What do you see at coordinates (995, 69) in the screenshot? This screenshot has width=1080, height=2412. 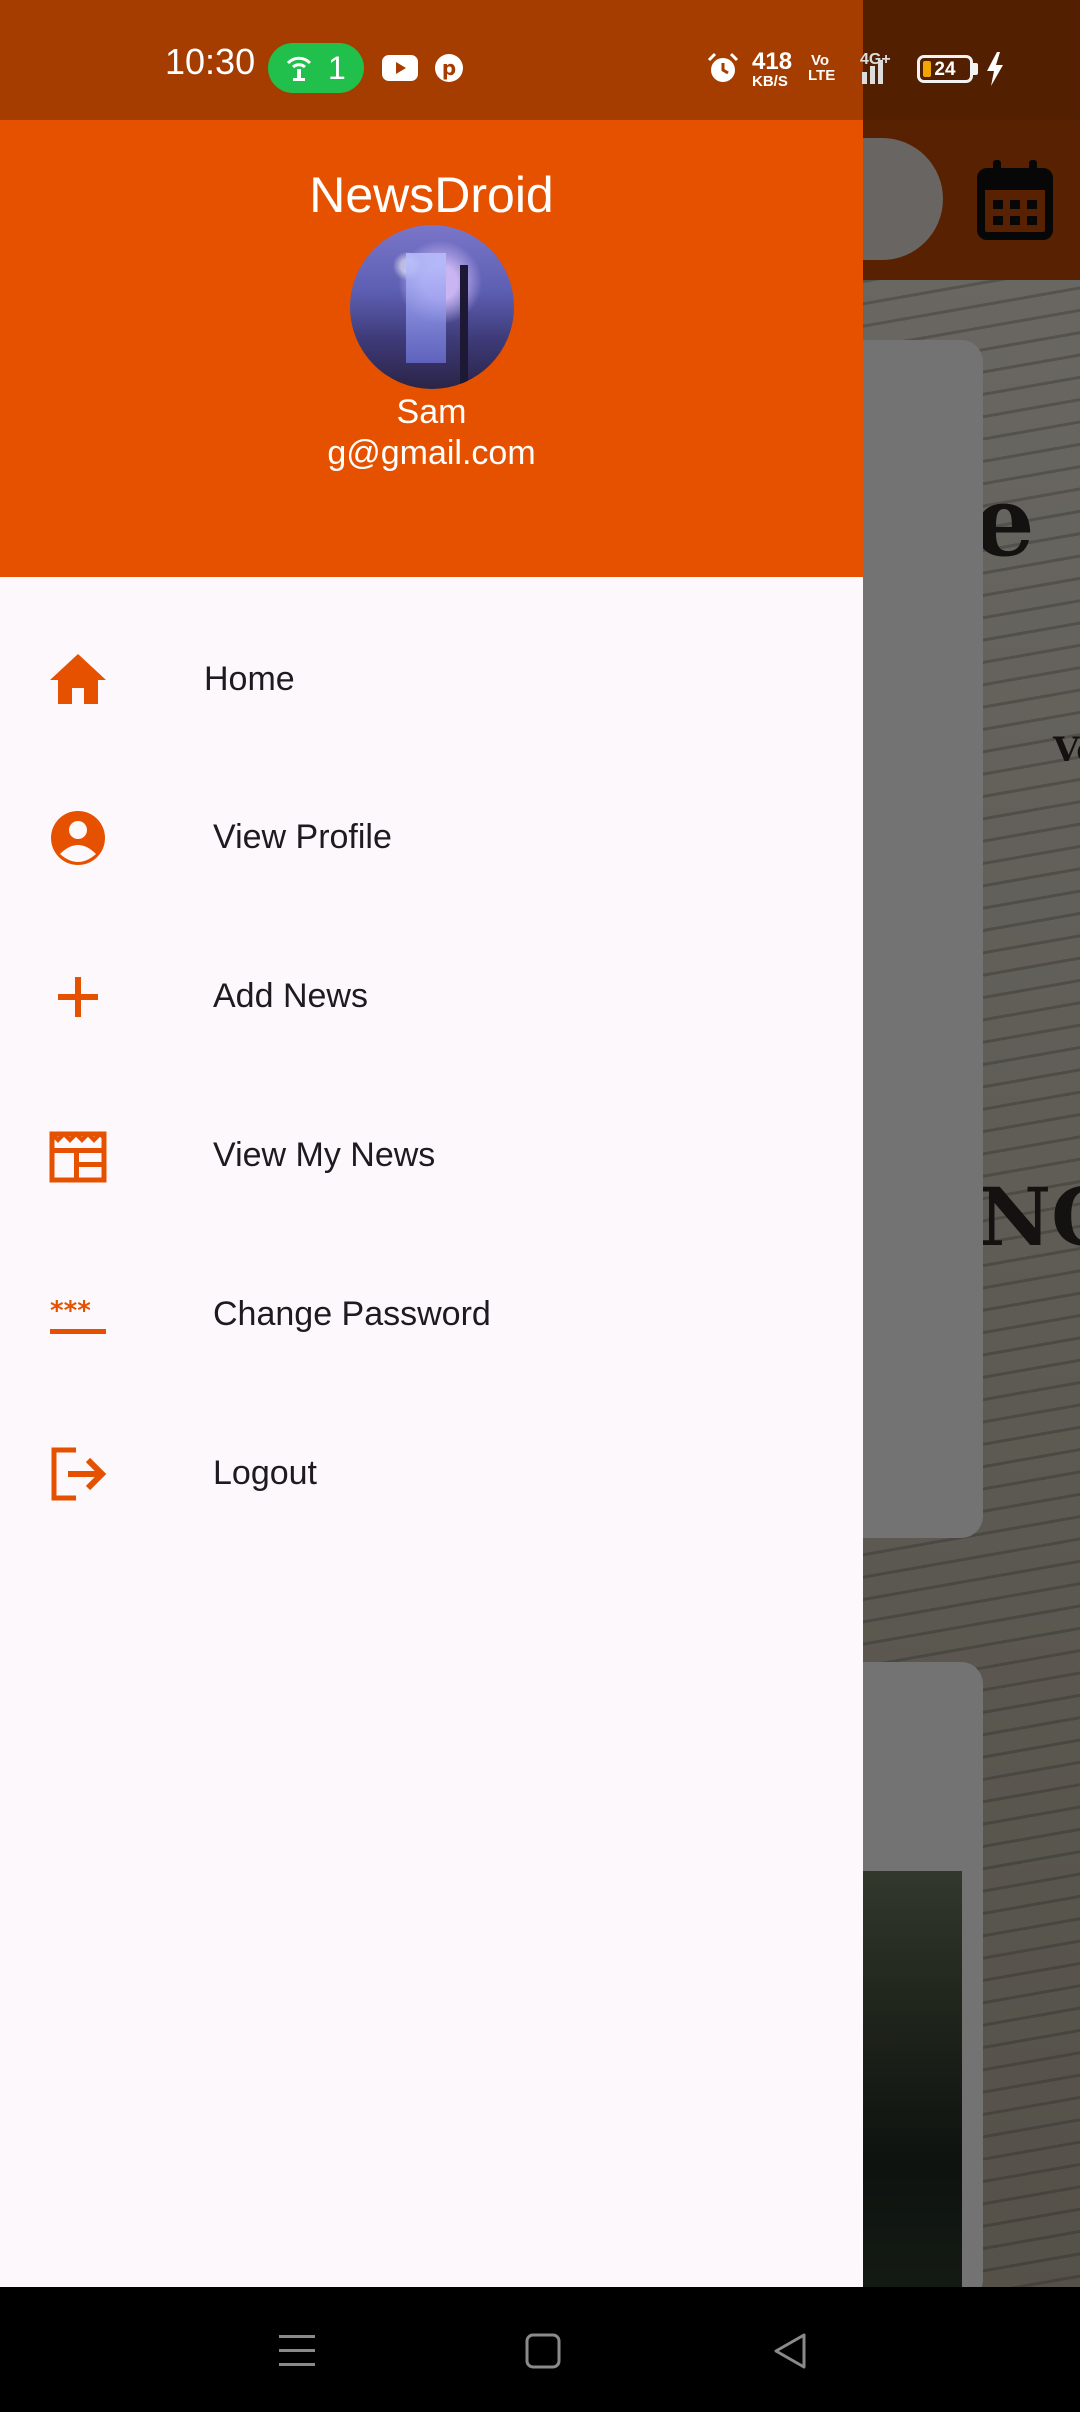 I see `charging-bolt-icon` at bounding box center [995, 69].